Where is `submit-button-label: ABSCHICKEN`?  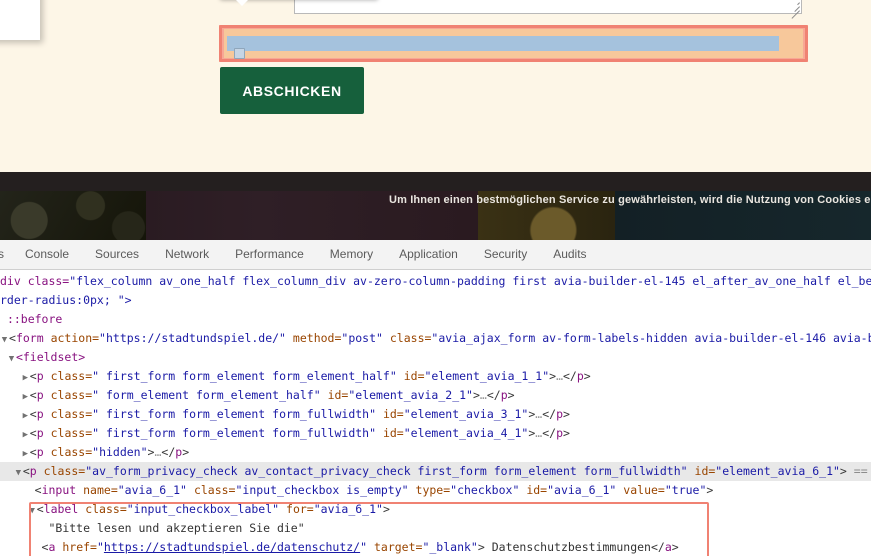 submit-button-label: ABSCHICKEN is located at coordinates (292, 90).